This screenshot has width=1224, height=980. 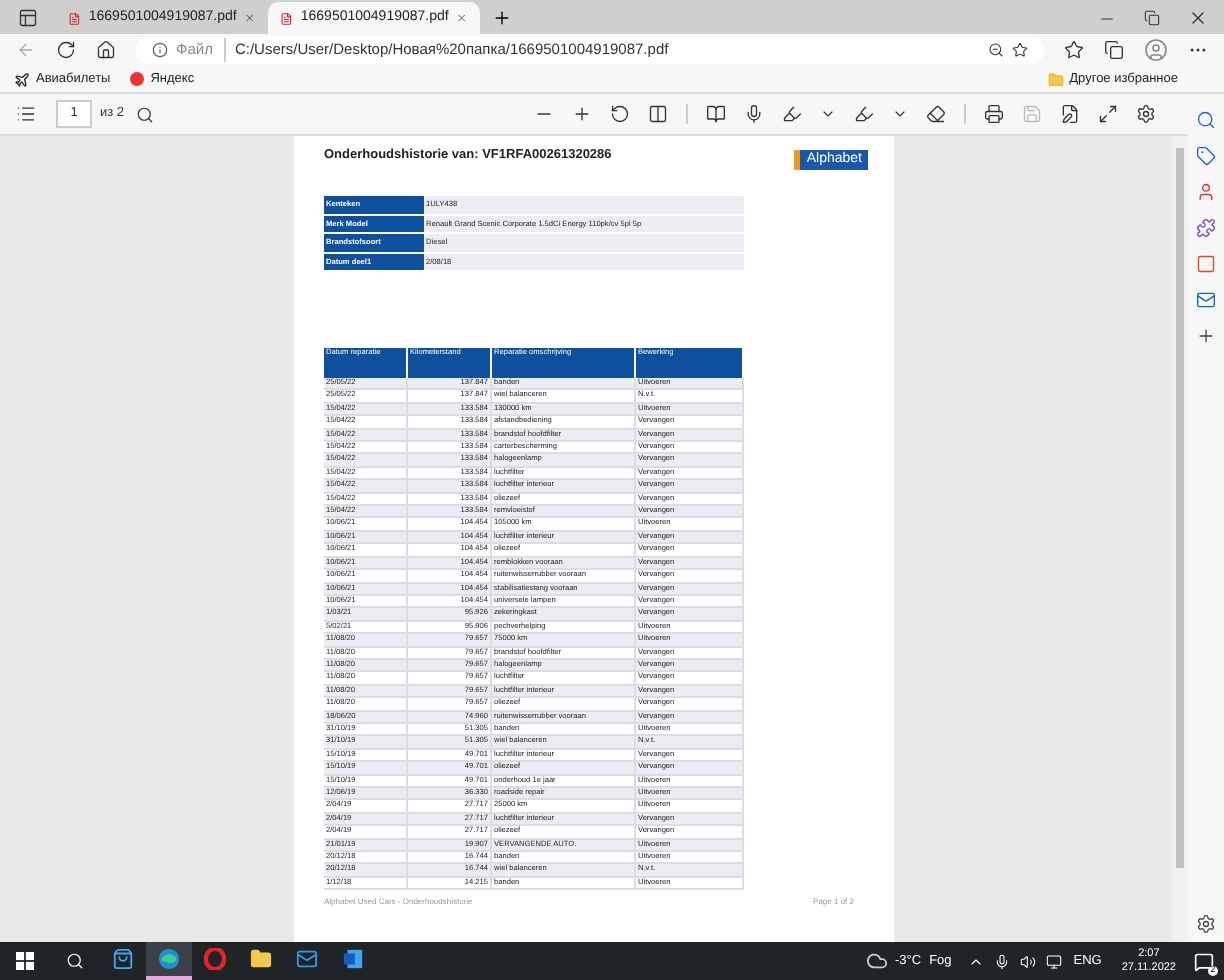 I want to click on save-as-icon, so click(x=1070, y=114).